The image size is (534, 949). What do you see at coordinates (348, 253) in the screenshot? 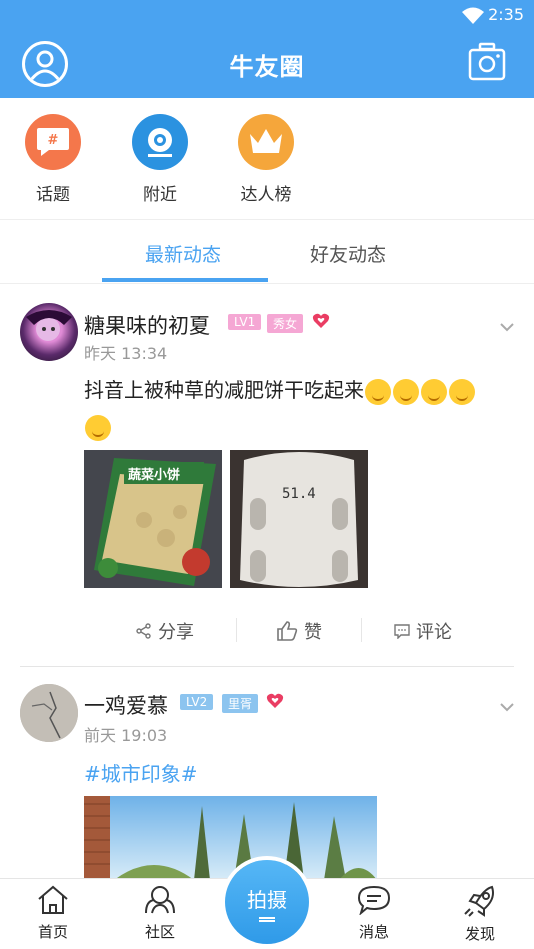
I see `tab-friends: 好友动态` at bounding box center [348, 253].